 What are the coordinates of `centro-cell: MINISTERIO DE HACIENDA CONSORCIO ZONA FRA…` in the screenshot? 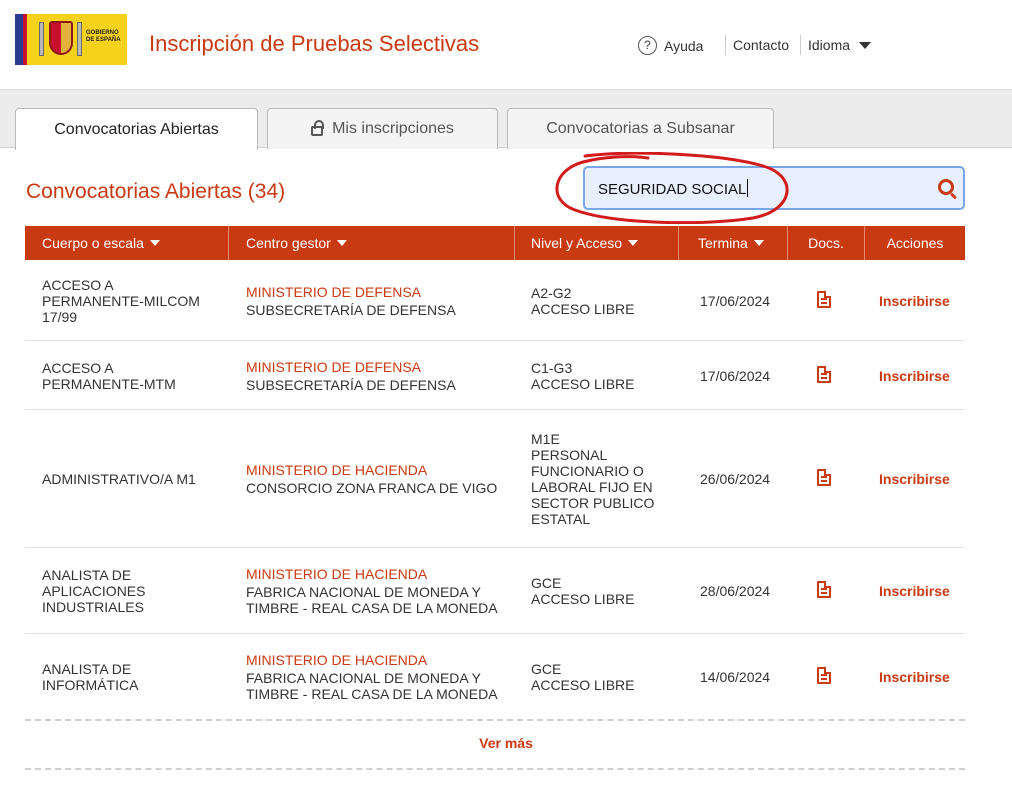 It's located at (371, 479).